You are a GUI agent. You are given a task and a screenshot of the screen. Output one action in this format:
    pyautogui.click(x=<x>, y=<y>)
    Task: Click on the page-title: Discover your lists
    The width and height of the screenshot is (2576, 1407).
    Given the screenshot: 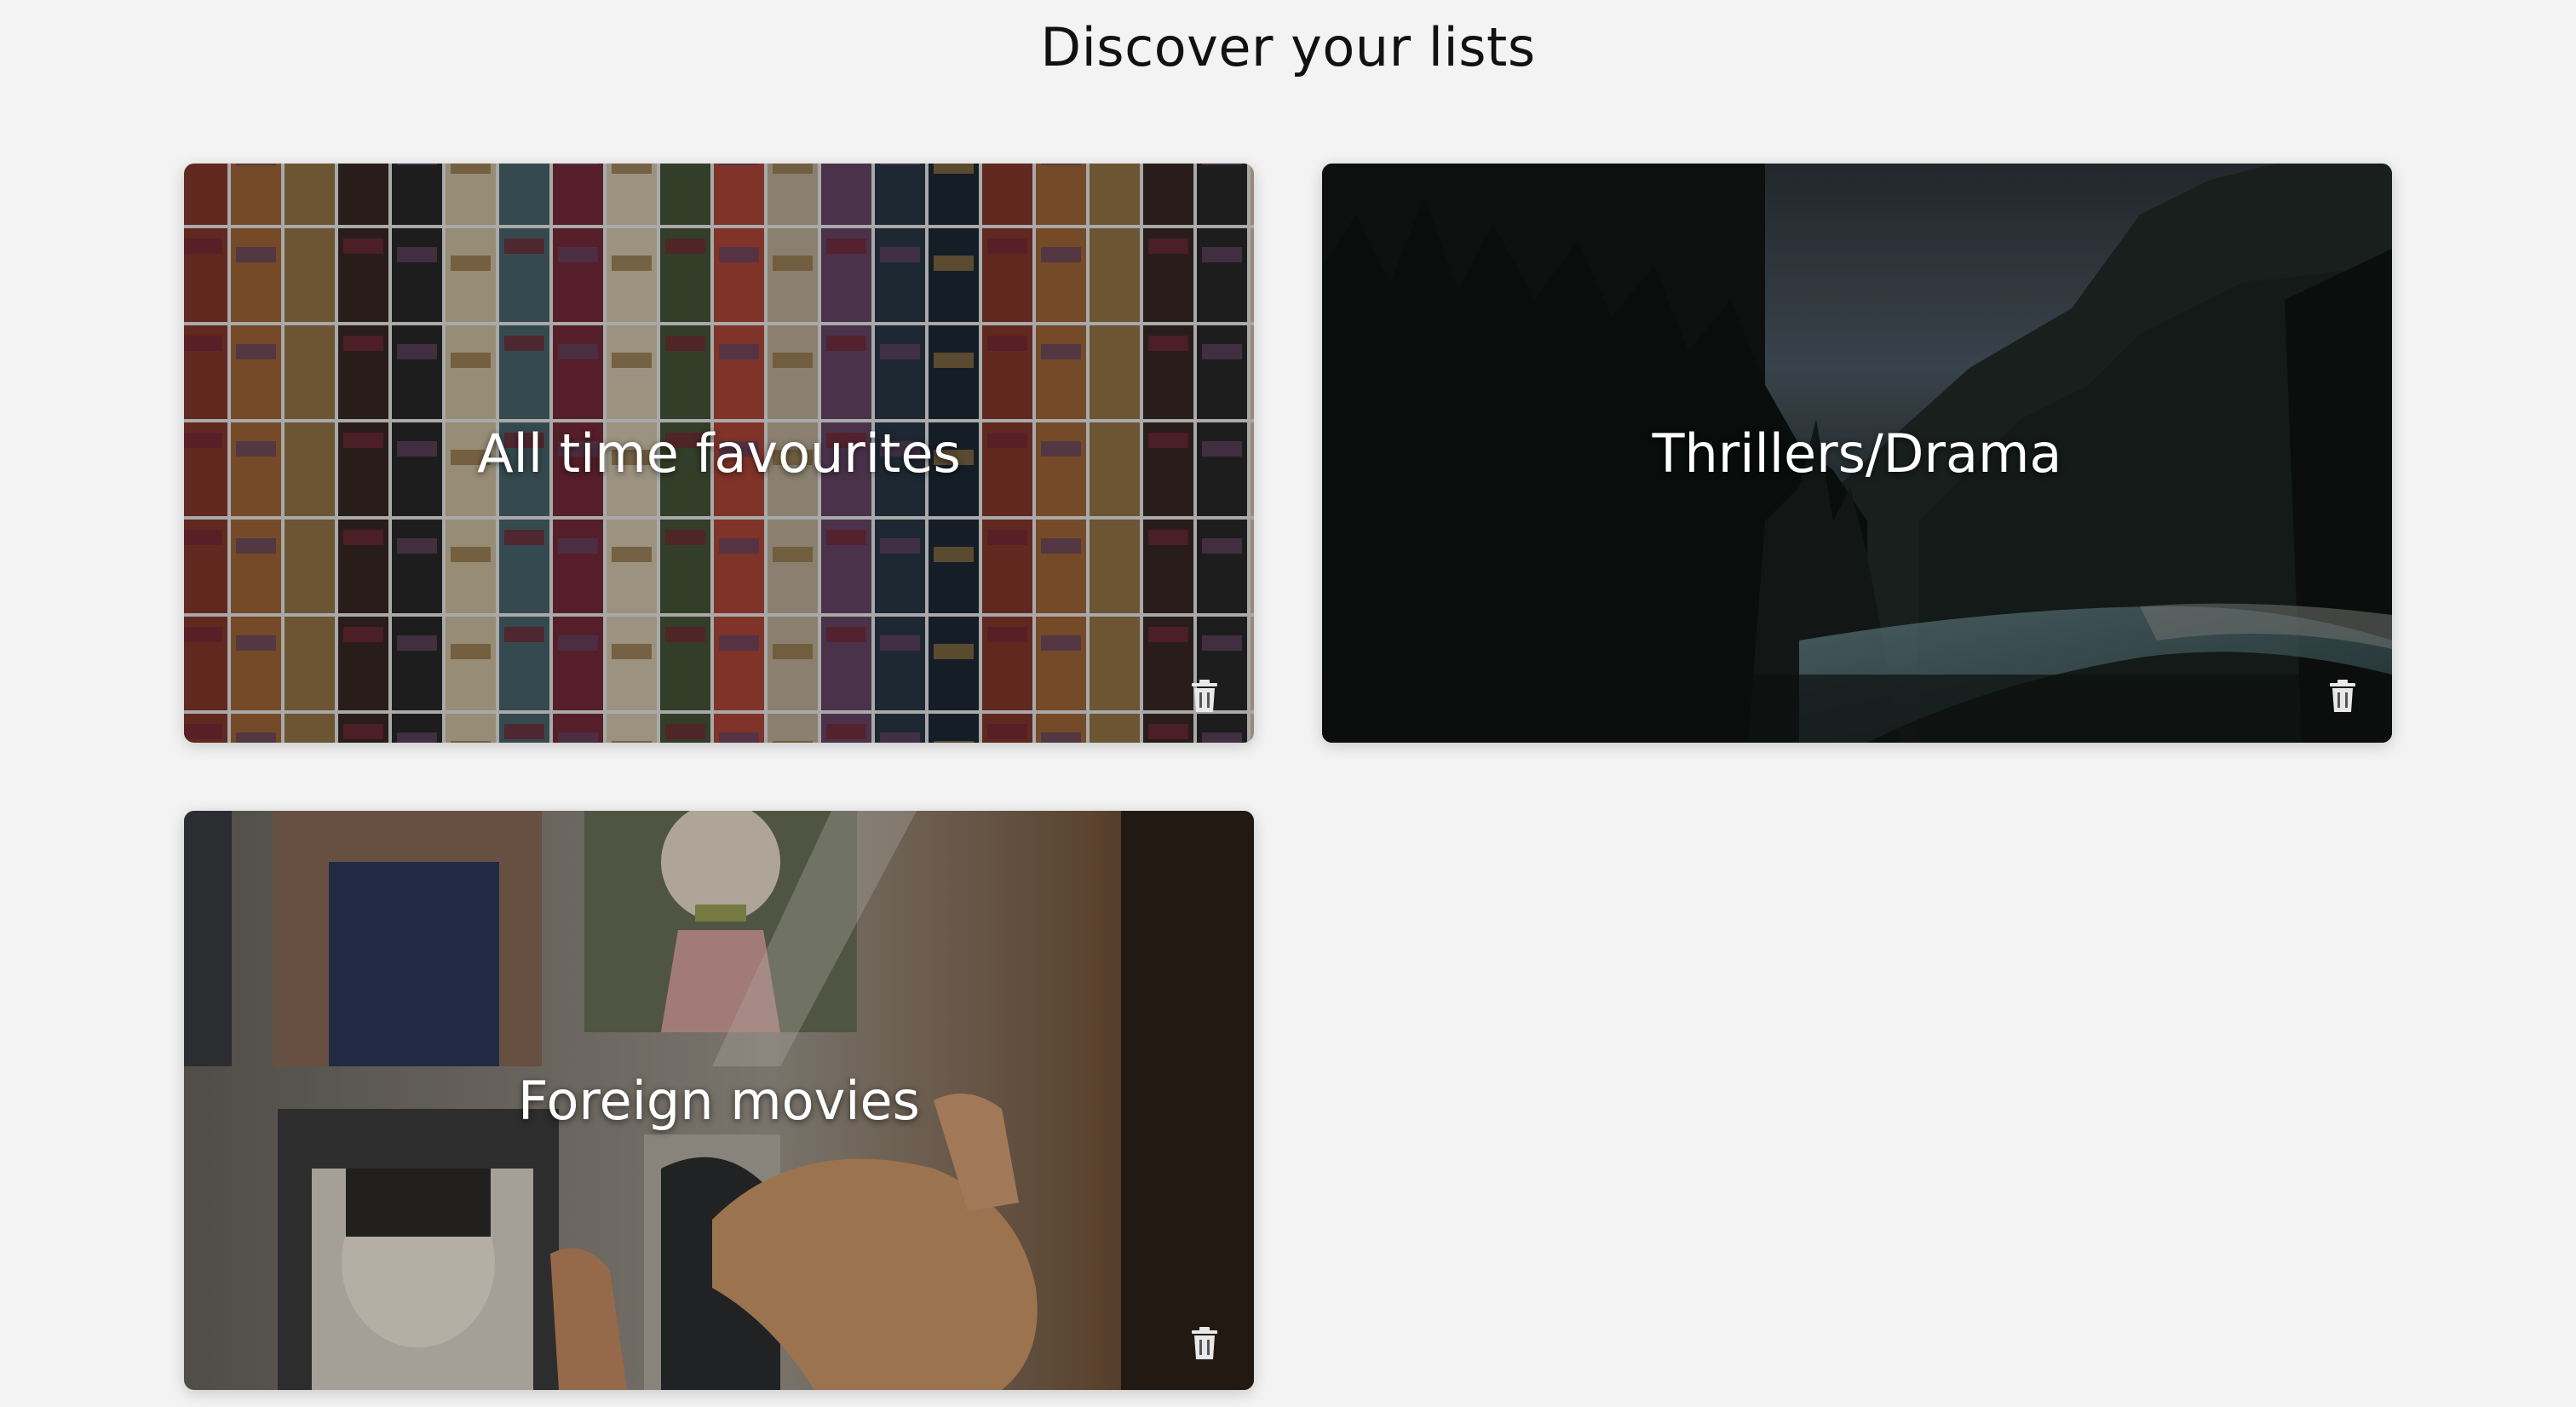 What is the action you would take?
    pyautogui.click(x=1288, y=47)
    